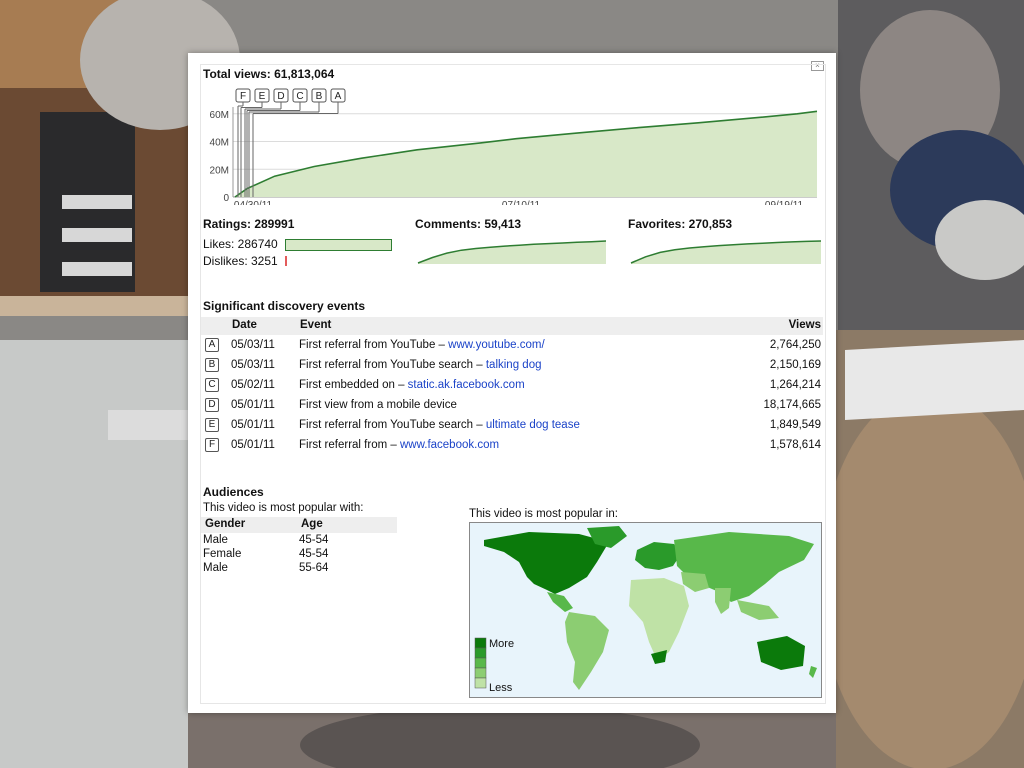  What do you see at coordinates (280, 96) in the screenshot?
I see `svg-text: D` at bounding box center [280, 96].